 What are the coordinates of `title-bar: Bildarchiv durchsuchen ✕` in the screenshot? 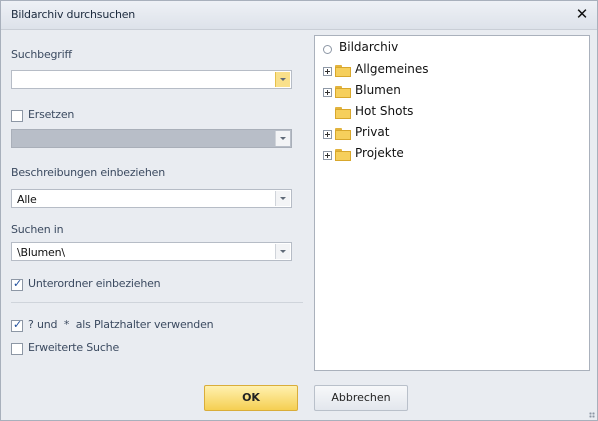 It's located at (299, 15).